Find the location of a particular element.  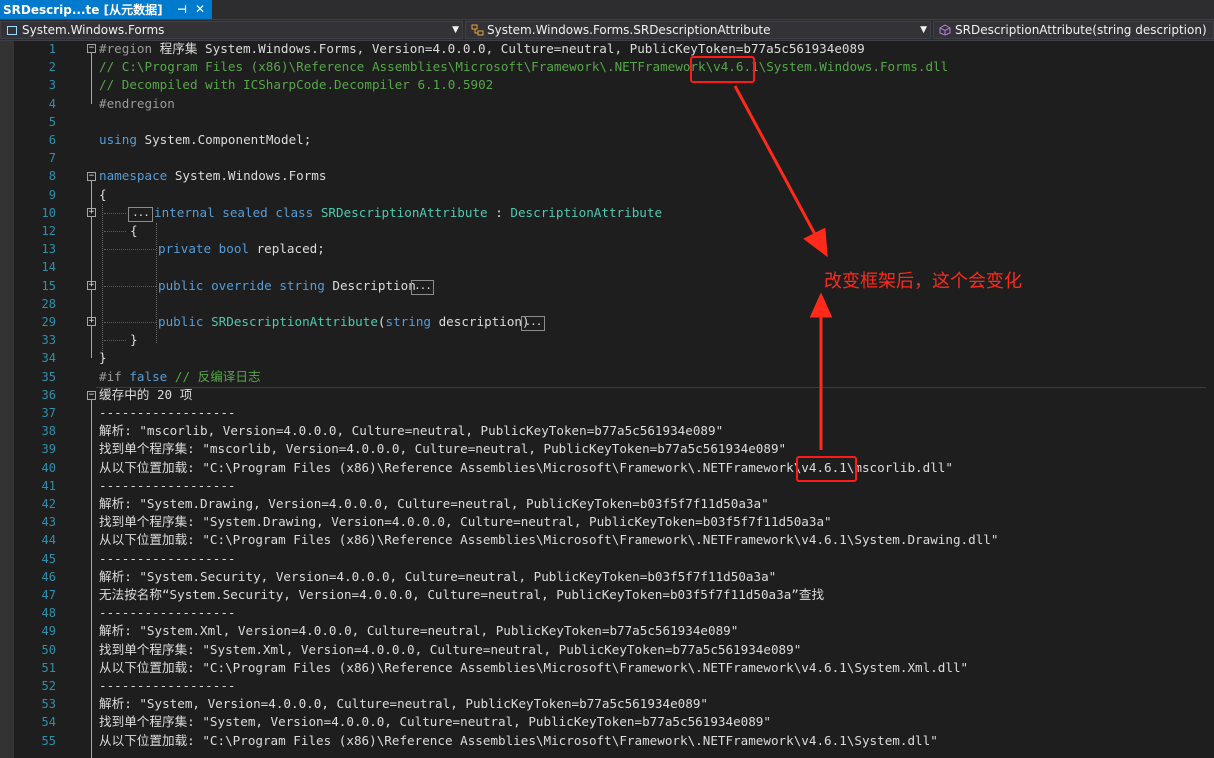

annotation-text: 改变框架后，这个会变化 is located at coordinates (923, 281).